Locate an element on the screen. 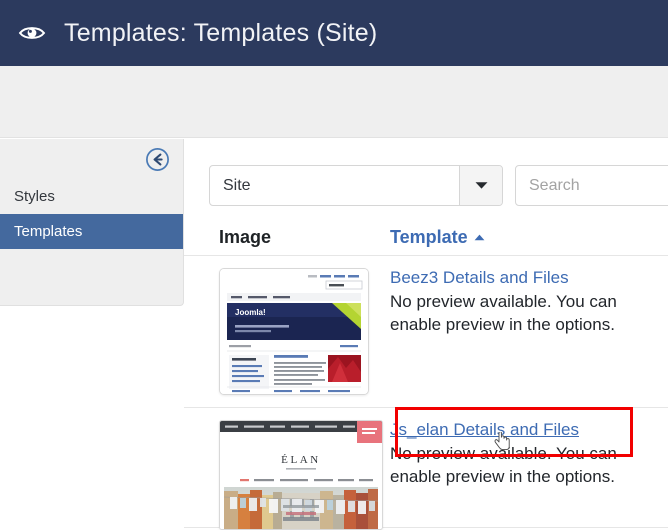 The image size is (668, 530). sidebar-item-styles: Styles is located at coordinates (91, 196).